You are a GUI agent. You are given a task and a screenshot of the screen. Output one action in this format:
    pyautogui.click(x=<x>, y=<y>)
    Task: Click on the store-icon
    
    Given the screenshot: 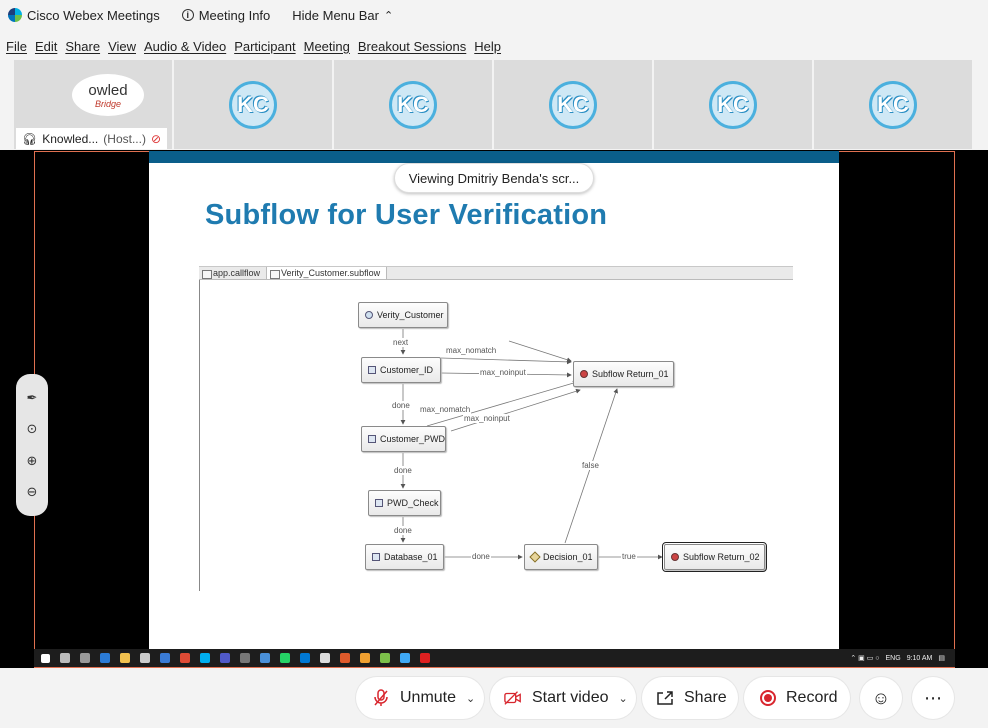 What is the action you would take?
    pyautogui.click(x=145, y=658)
    